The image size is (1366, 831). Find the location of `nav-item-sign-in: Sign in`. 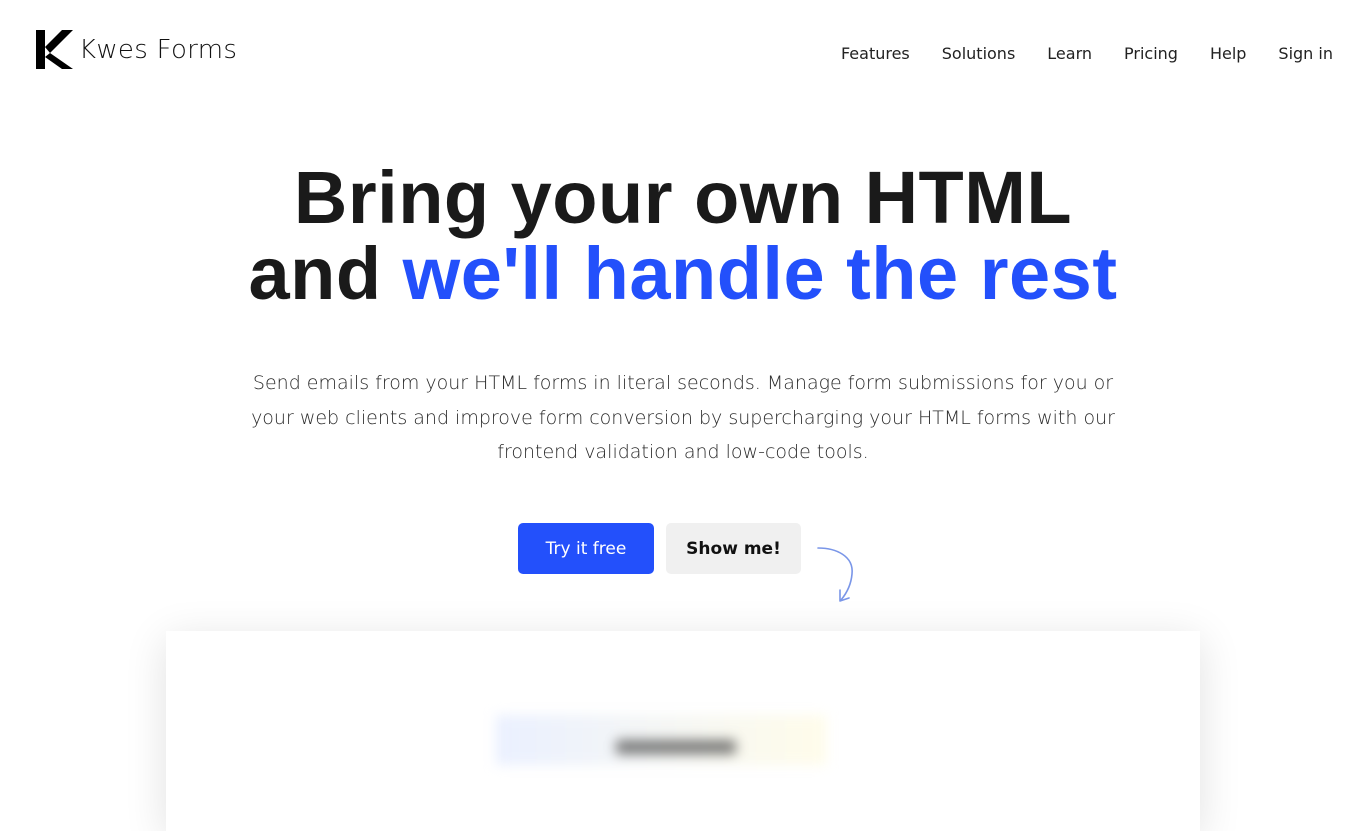

nav-item-sign-in: Sign in is located at coordinates (1305, 54).